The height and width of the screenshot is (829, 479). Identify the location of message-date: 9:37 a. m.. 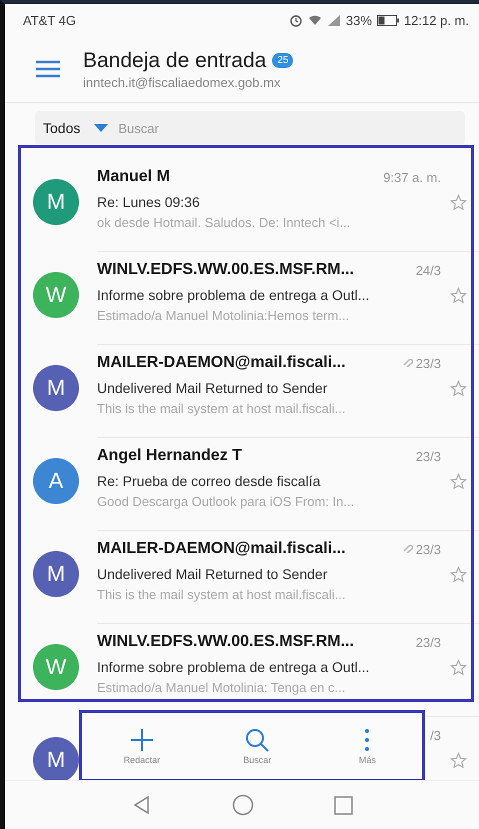
(412, 177).